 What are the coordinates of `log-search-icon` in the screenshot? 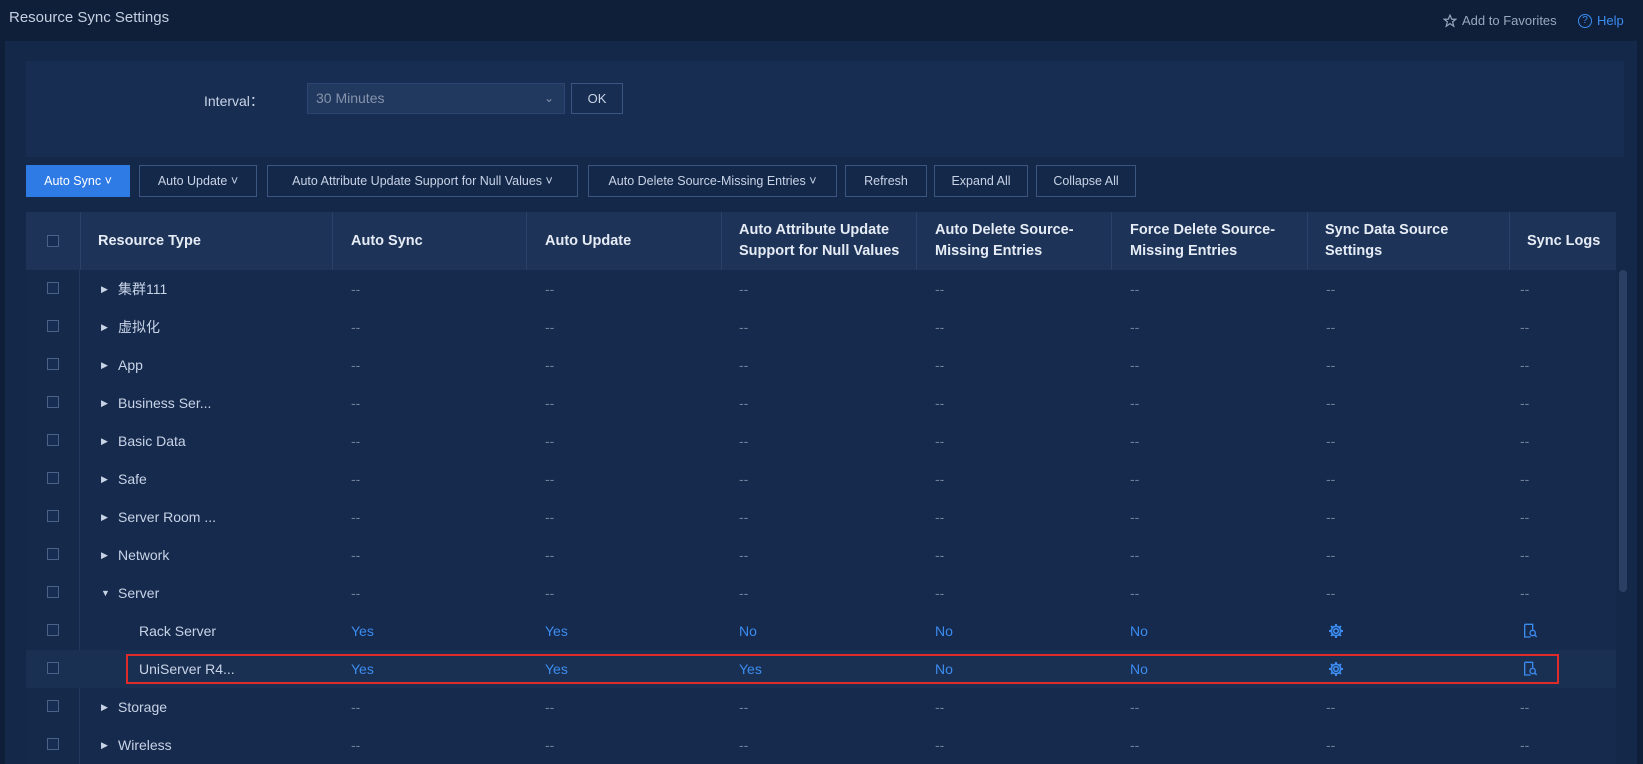 It's located at (1530, 631).